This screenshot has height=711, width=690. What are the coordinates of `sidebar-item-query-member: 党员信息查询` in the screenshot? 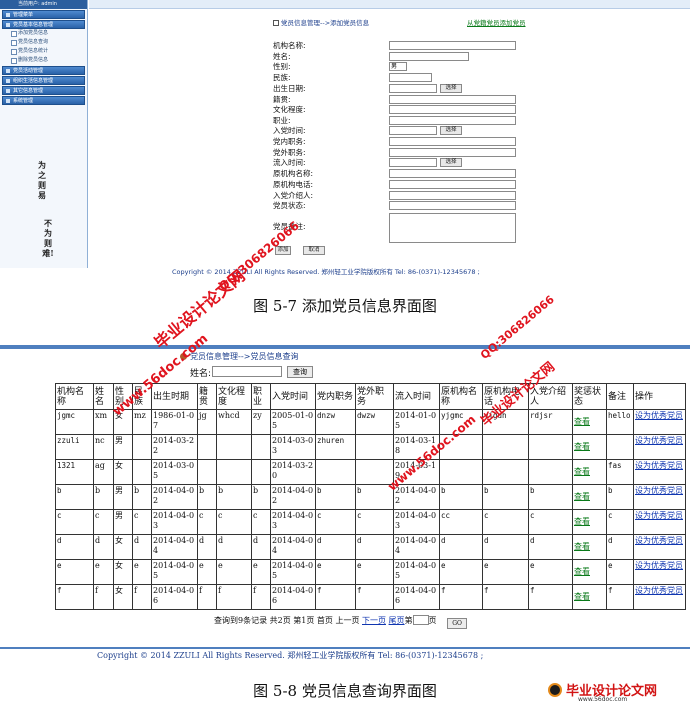 It's located at (48, 42).